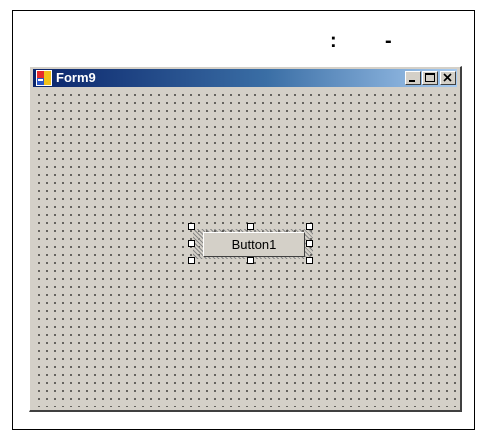 The image size is (479, 436). I want to click on resize-handle-bottom, so click(250, 260).